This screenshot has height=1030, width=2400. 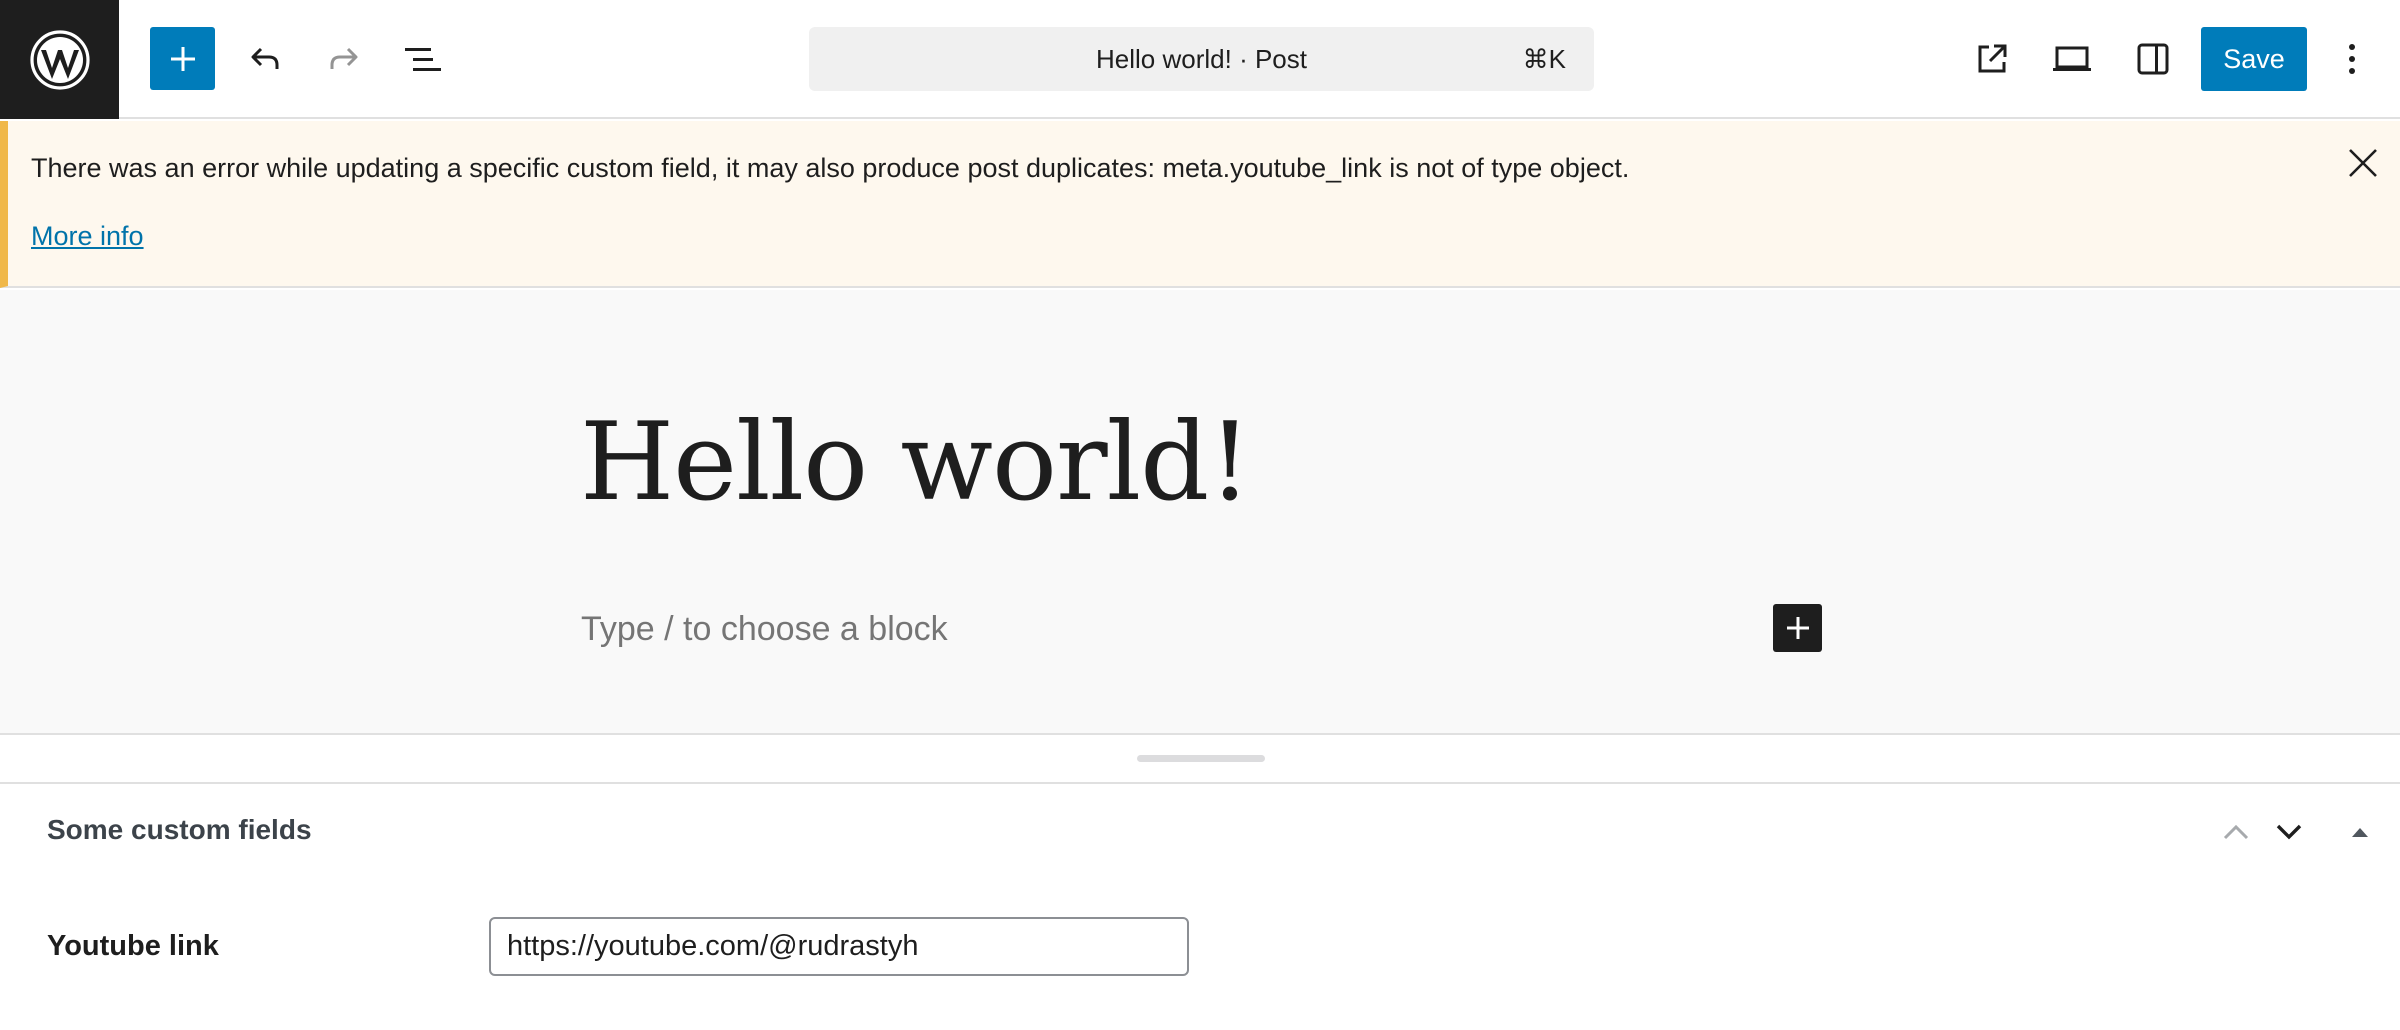 I want to click on resize-handle, so click(x=1201, y=758).